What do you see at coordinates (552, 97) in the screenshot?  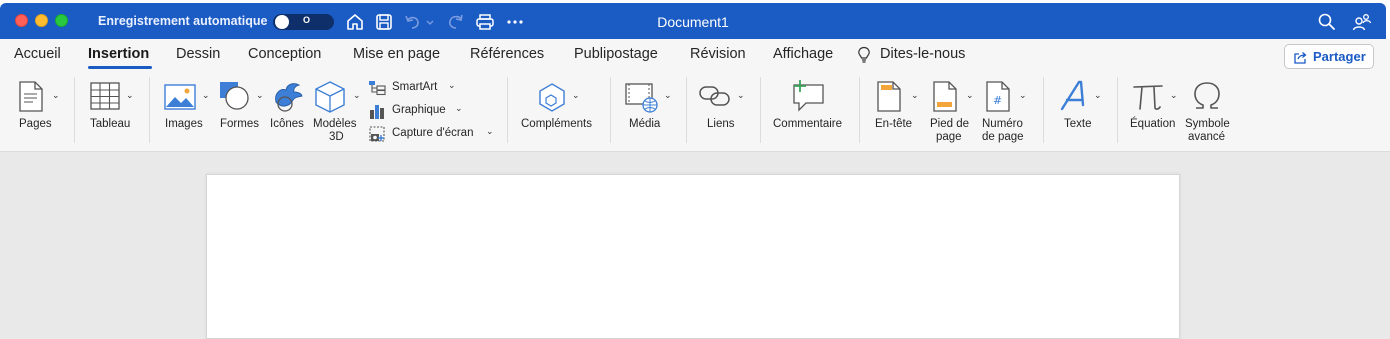 I see `hexagon-icon` at bounding box center [552, 97].